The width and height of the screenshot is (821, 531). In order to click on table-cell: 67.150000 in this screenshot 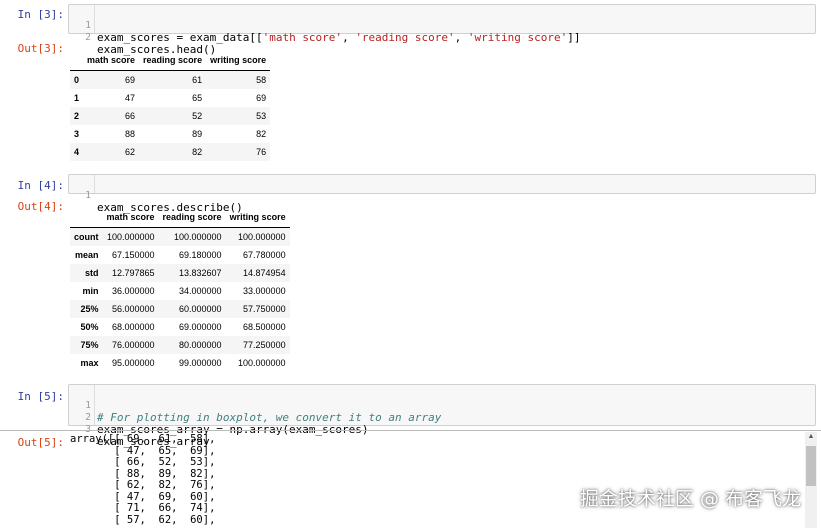, I will do `click(133, 255)`.